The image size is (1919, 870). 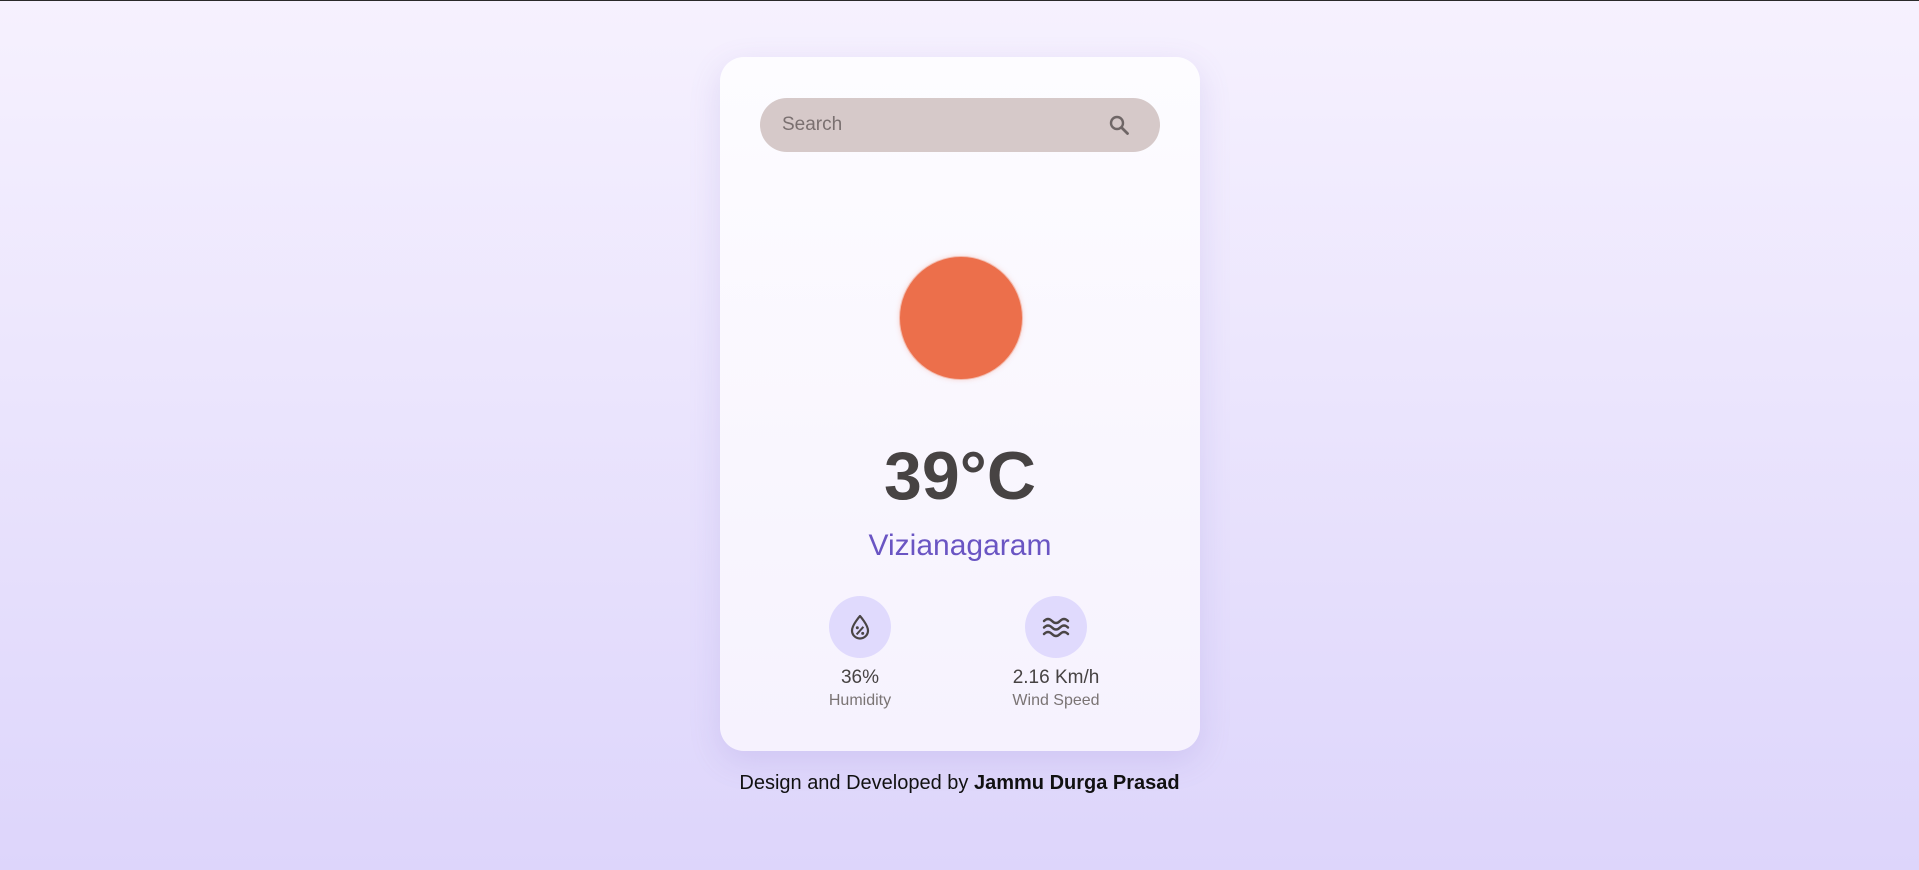 I want to click on wind-stat: 2.16 Km/h Wind Speed, so click(x=1056, y=652).